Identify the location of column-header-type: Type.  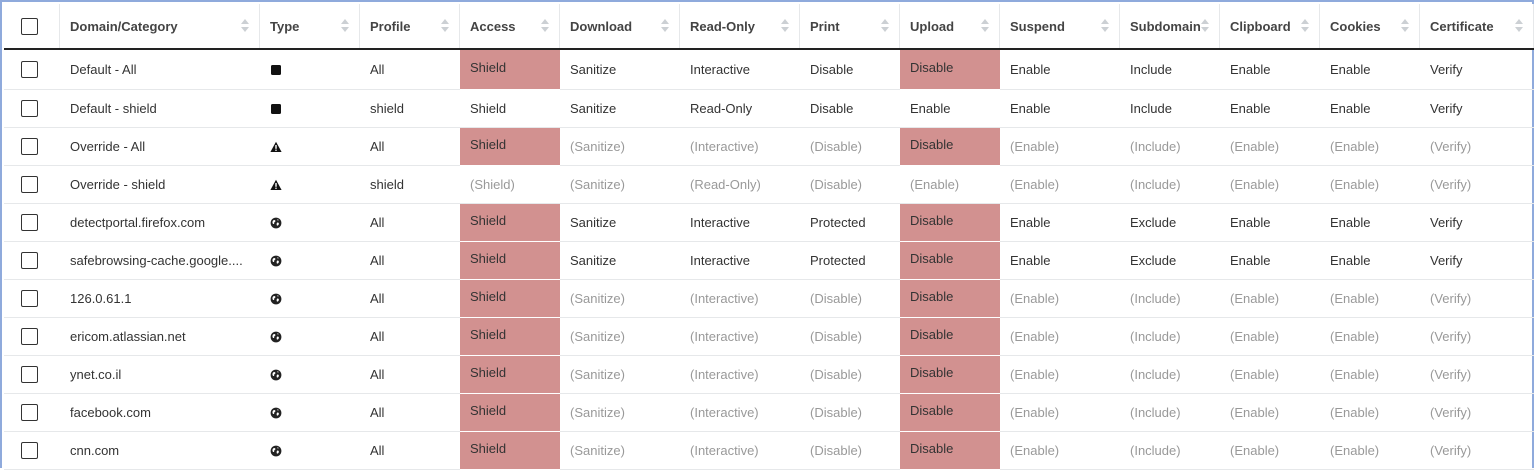
(310, 27).